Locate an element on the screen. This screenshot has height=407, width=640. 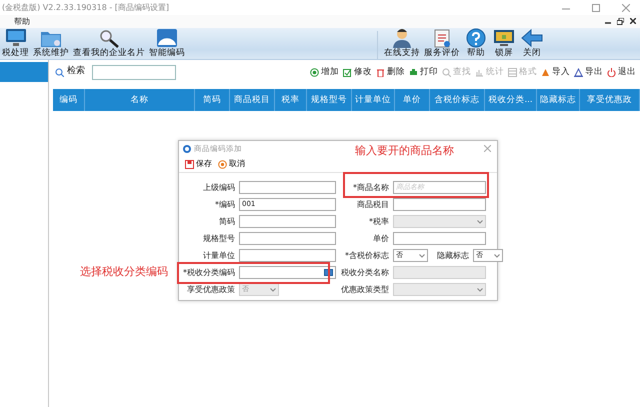
annotation-text: 输入要开的商品名称 is located at coordinates (404, 151).